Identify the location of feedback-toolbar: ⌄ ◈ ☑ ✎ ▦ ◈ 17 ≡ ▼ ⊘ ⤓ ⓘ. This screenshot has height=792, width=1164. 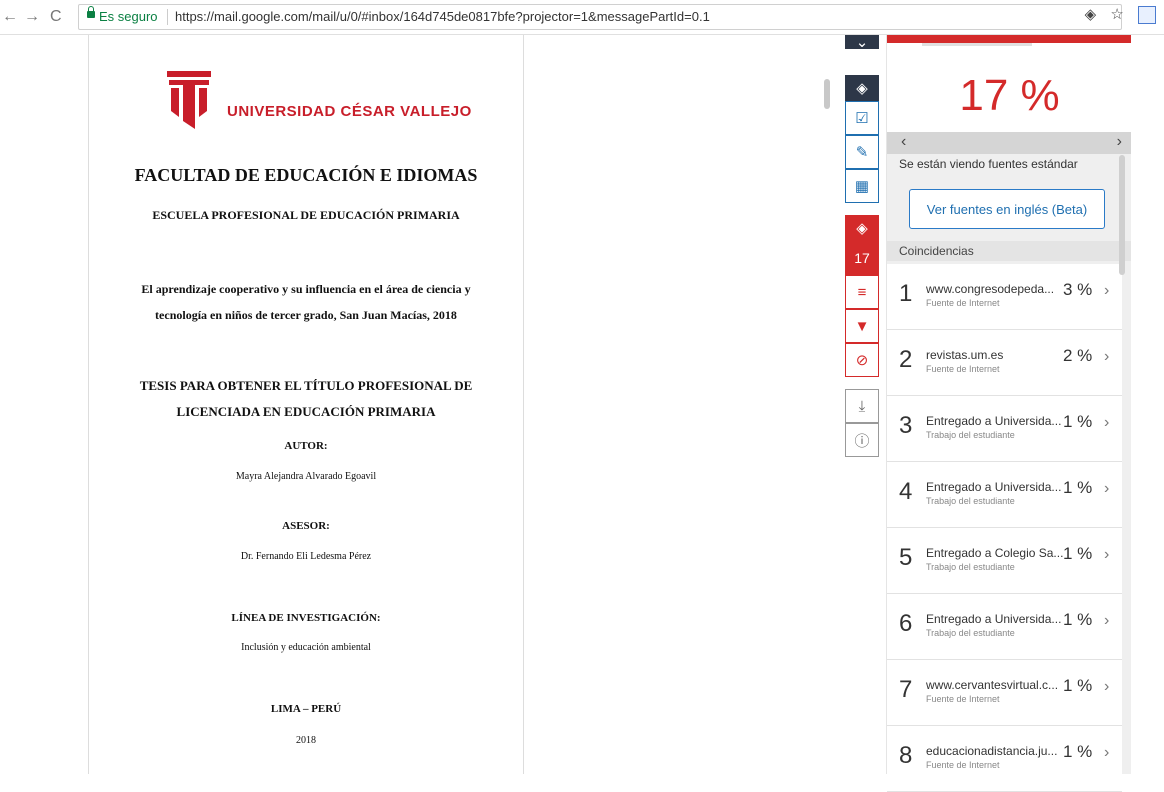
(862, 245).